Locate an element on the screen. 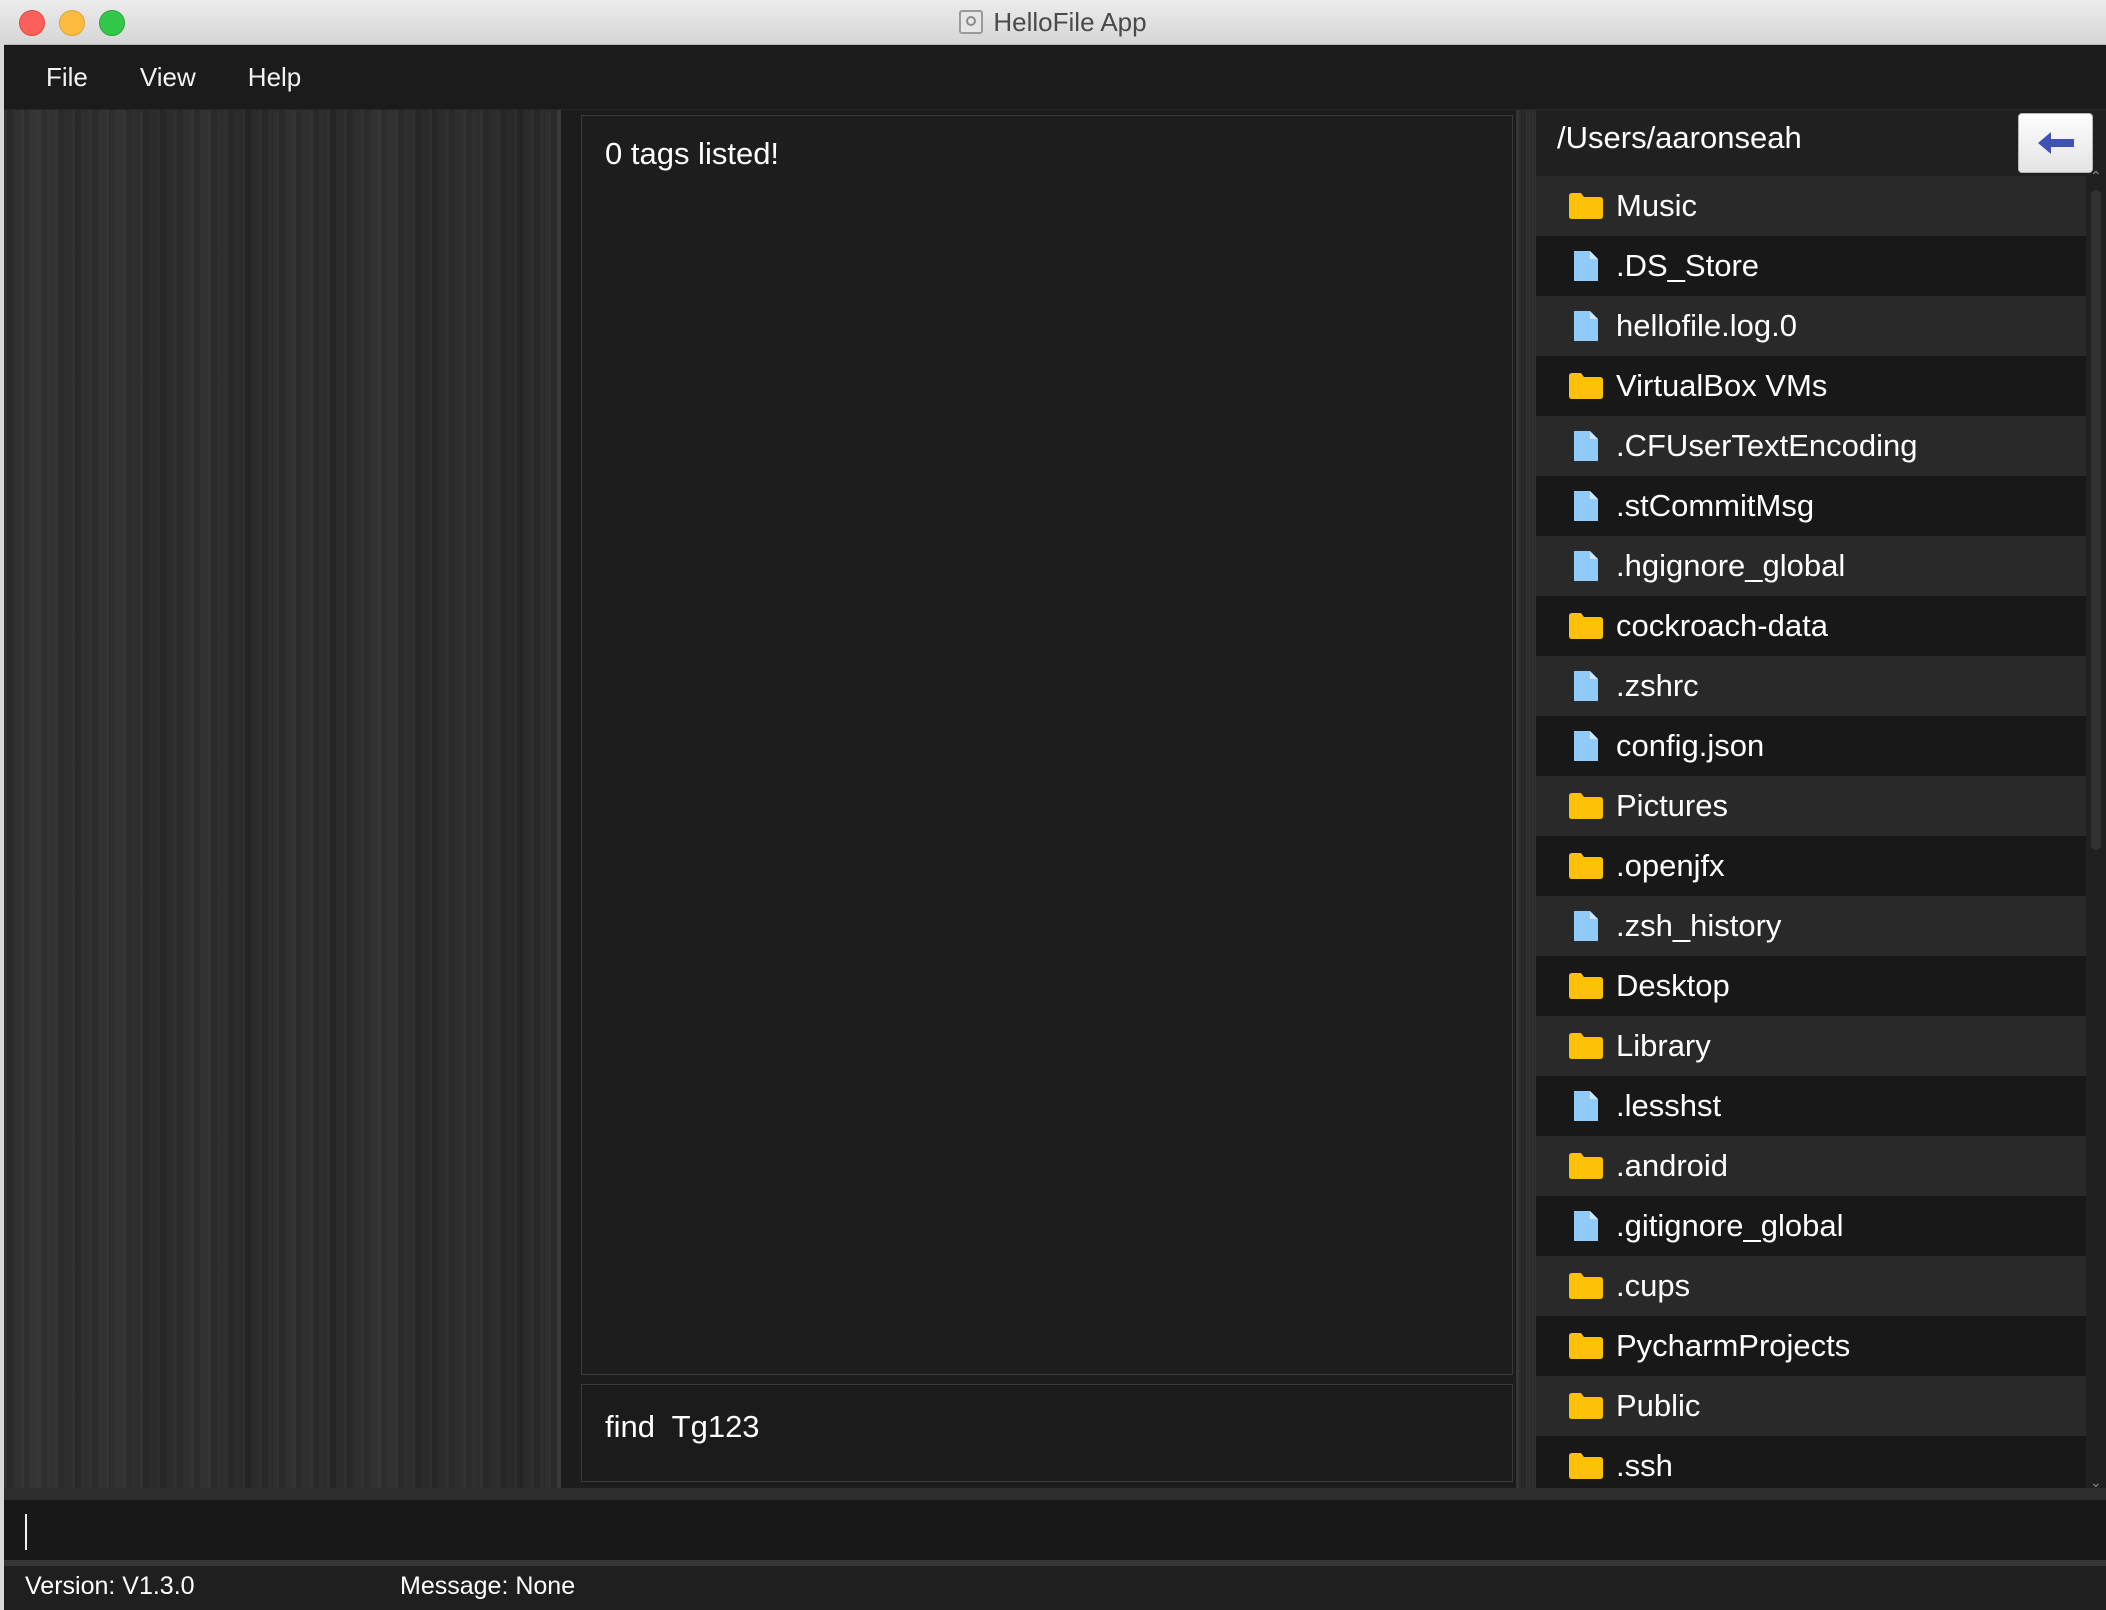  folder-row: cockroach-data is located at coordinates (1811, 626).